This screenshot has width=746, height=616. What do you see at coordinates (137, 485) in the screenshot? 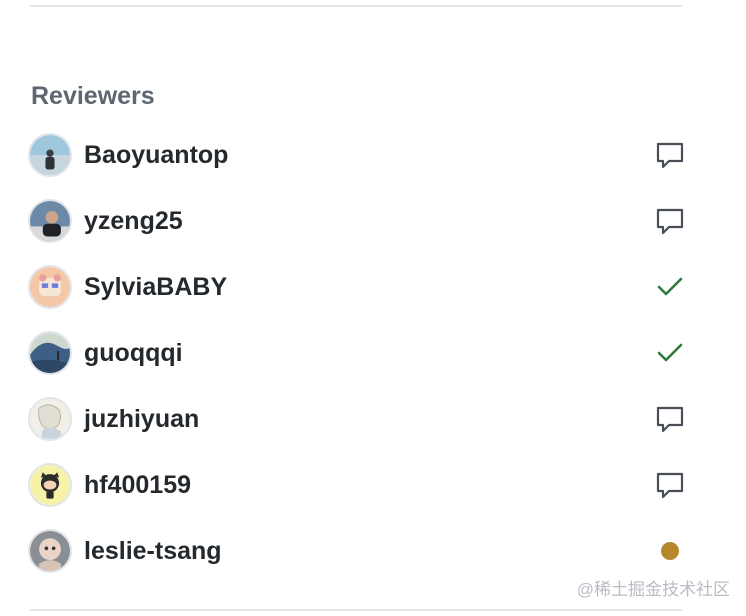
I see `reviewer-login: hf400159` at bounding box center [137, 485].